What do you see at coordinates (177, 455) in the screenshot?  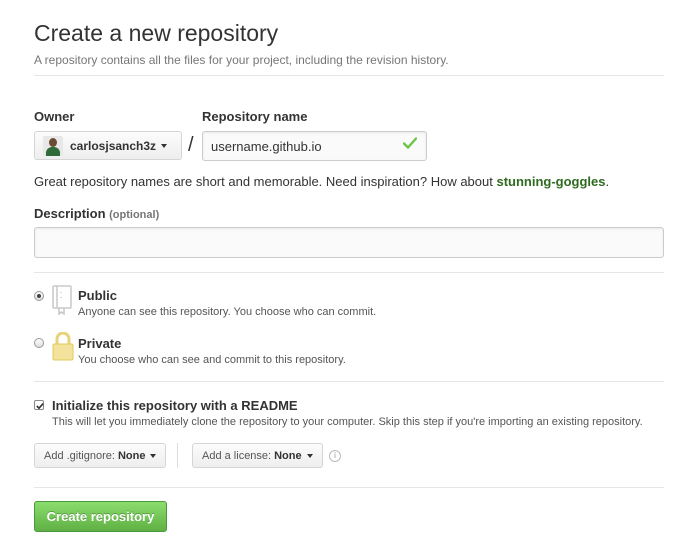 I see `vertical-divider` at bounding box center [177, 455].